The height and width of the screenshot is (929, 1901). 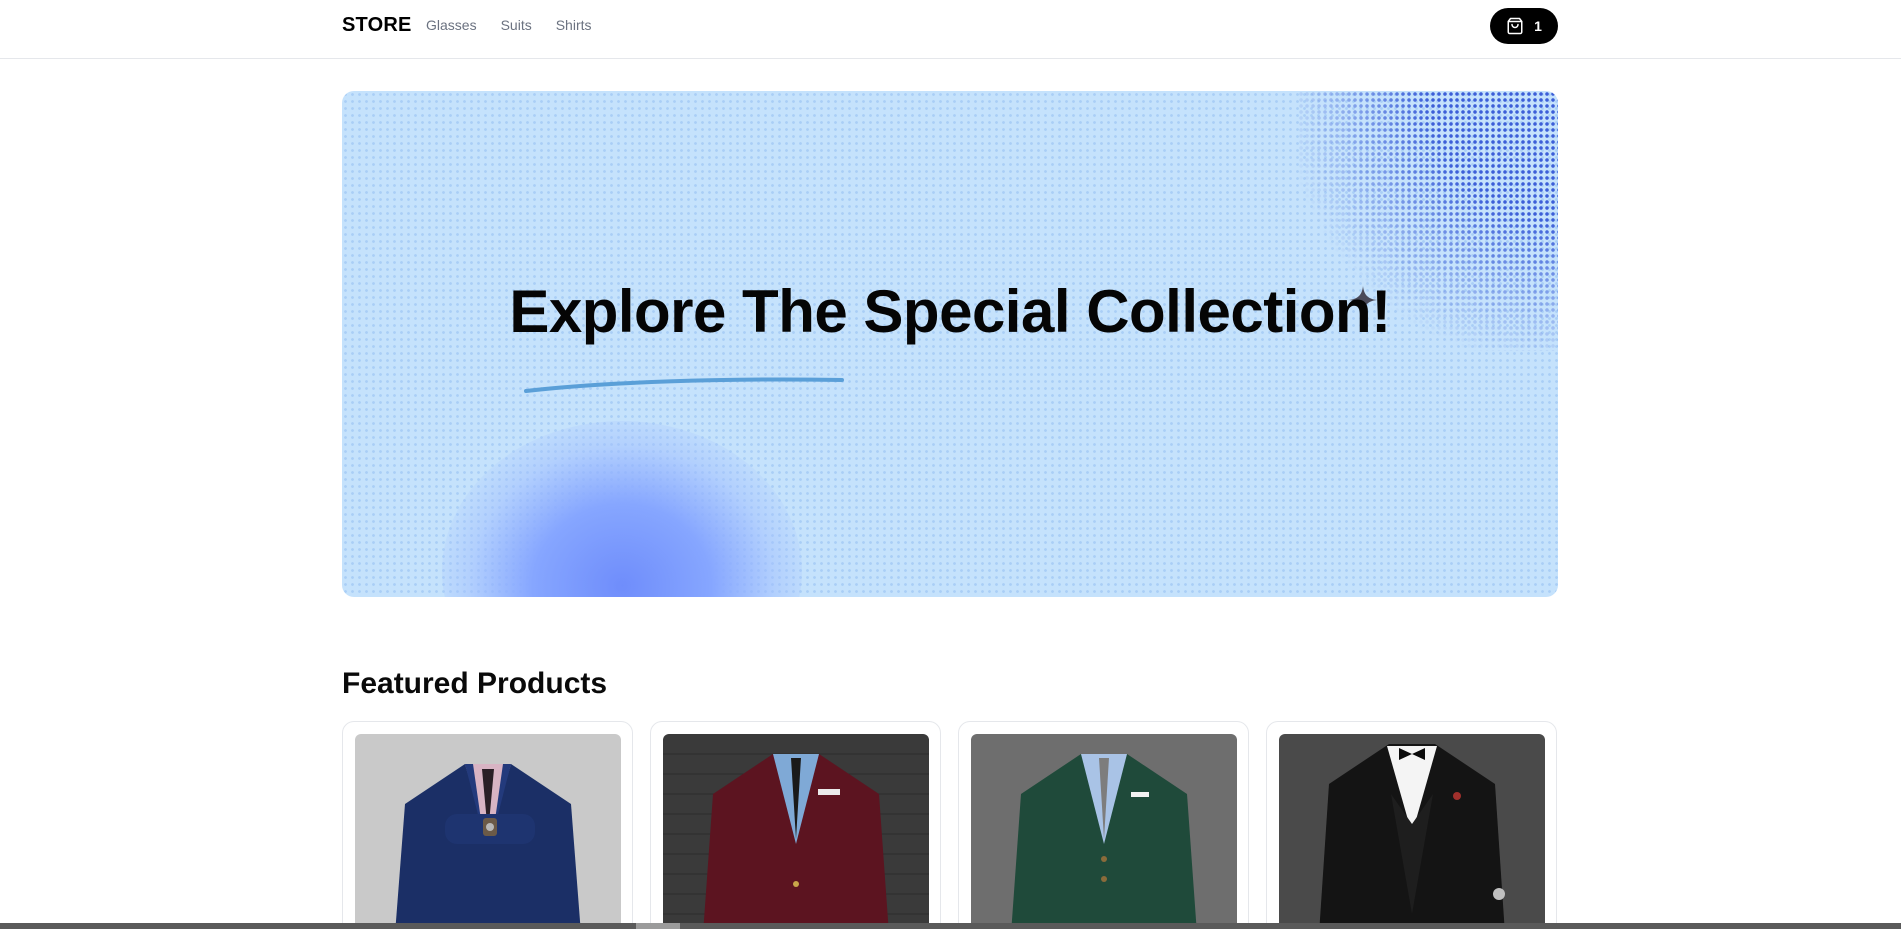 I want to click on product-card-burgundy-suit, so click(x=795, y=825).